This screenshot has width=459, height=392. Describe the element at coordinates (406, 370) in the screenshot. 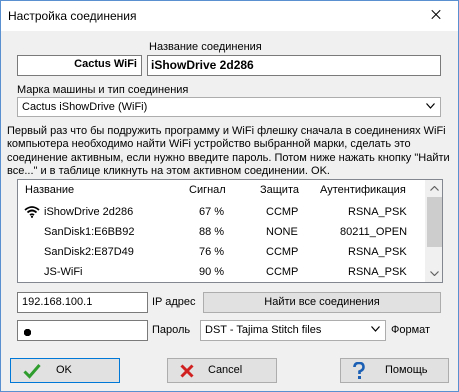

I see `help-label: Помощь` at that location.